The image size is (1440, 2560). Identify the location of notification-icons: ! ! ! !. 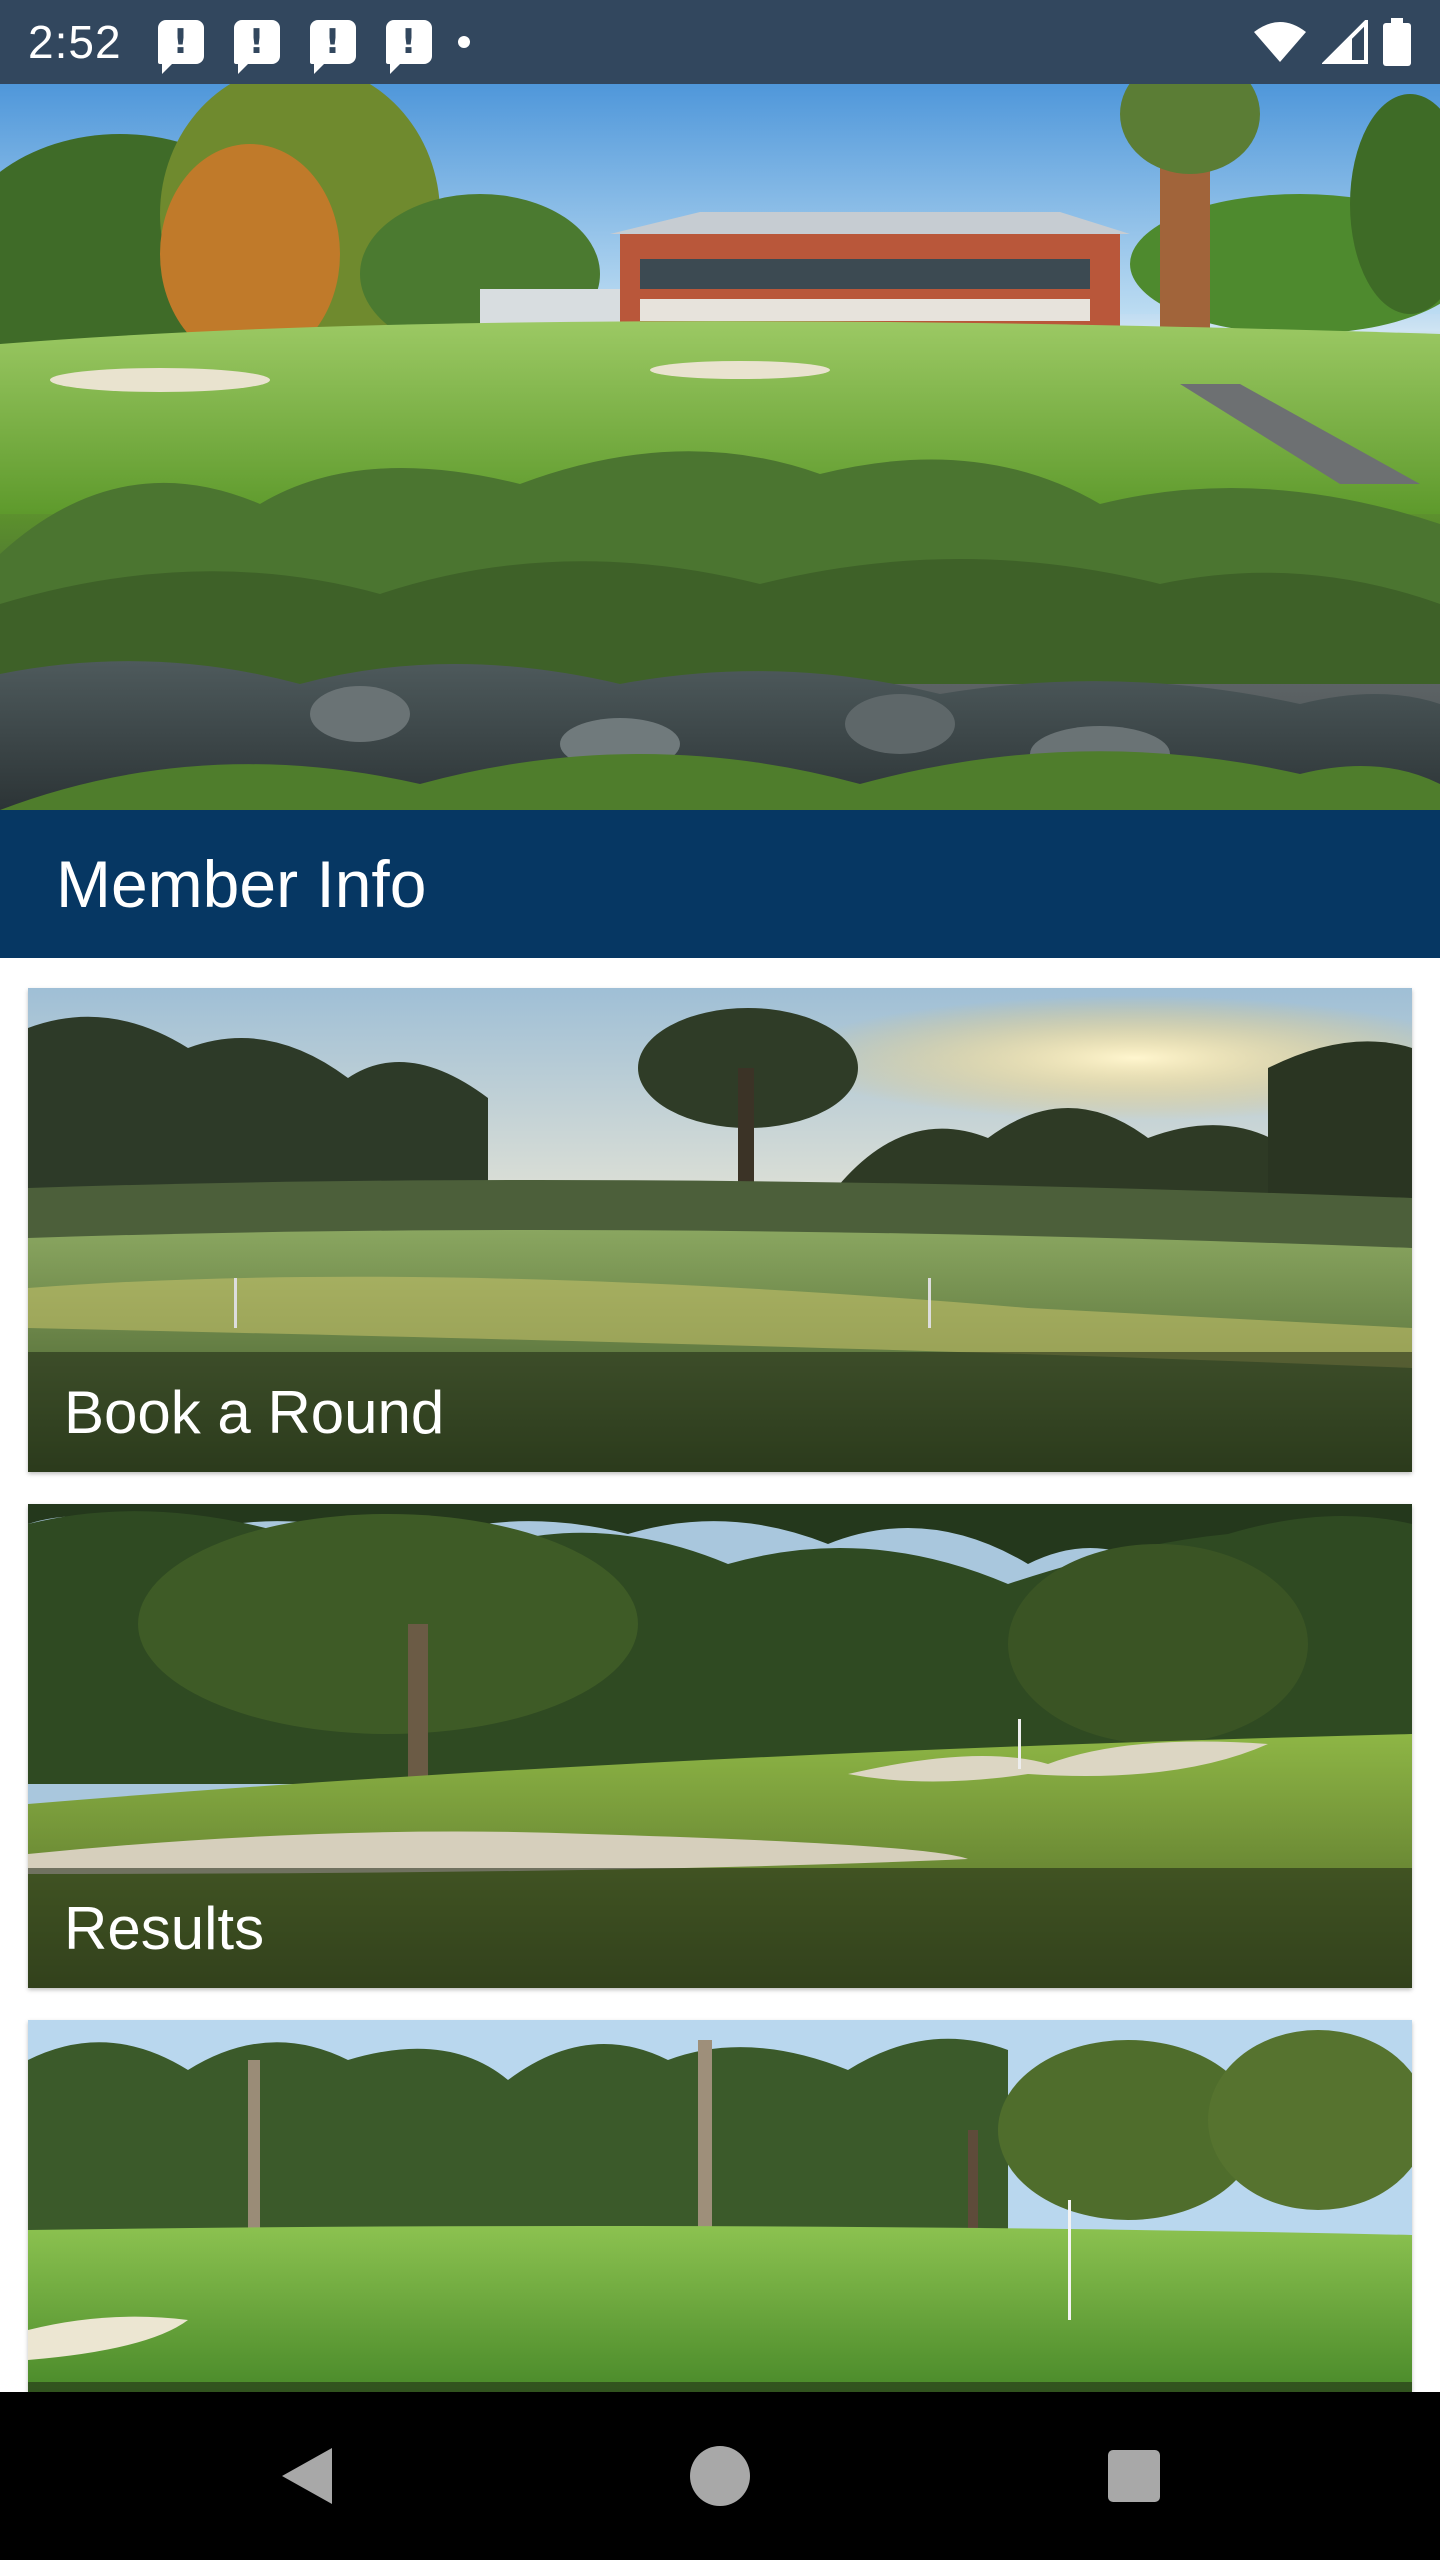
(313, 47).